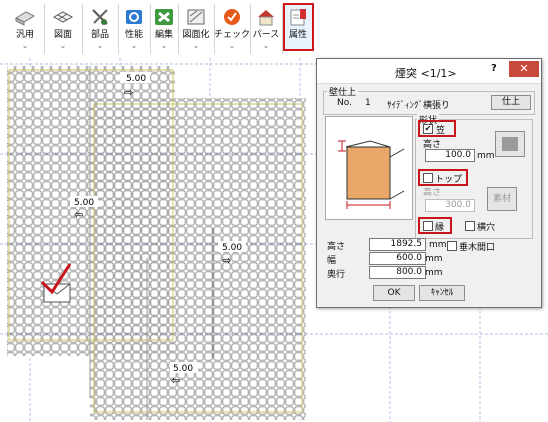  Describe the element at coordinates (368, 103) in the screenshot. I see `no-value: 1` at that location.